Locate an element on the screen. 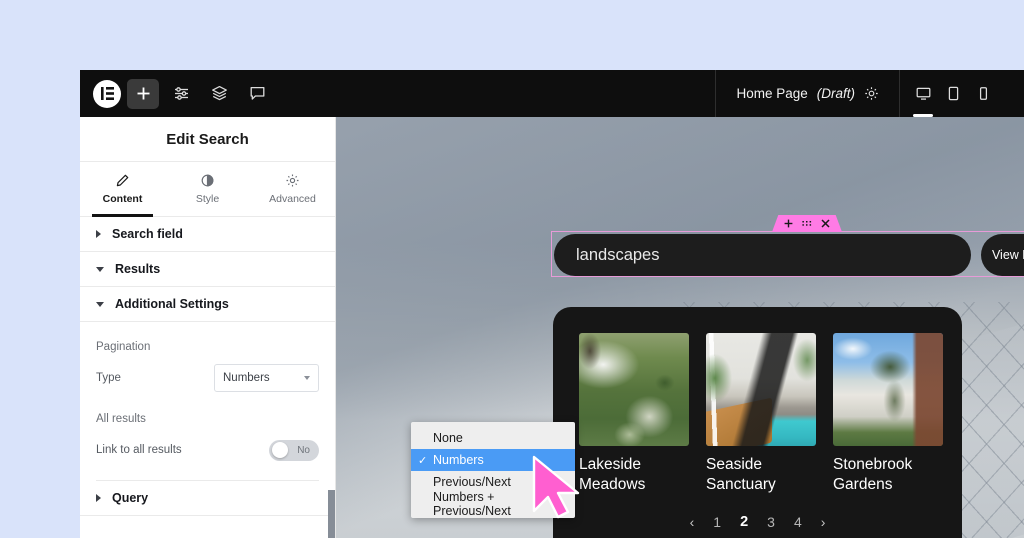 The height and width of the screenshot is (538, 1024). editor-top-bar: Home Page (Draft) is located at coordinates (552, 93).